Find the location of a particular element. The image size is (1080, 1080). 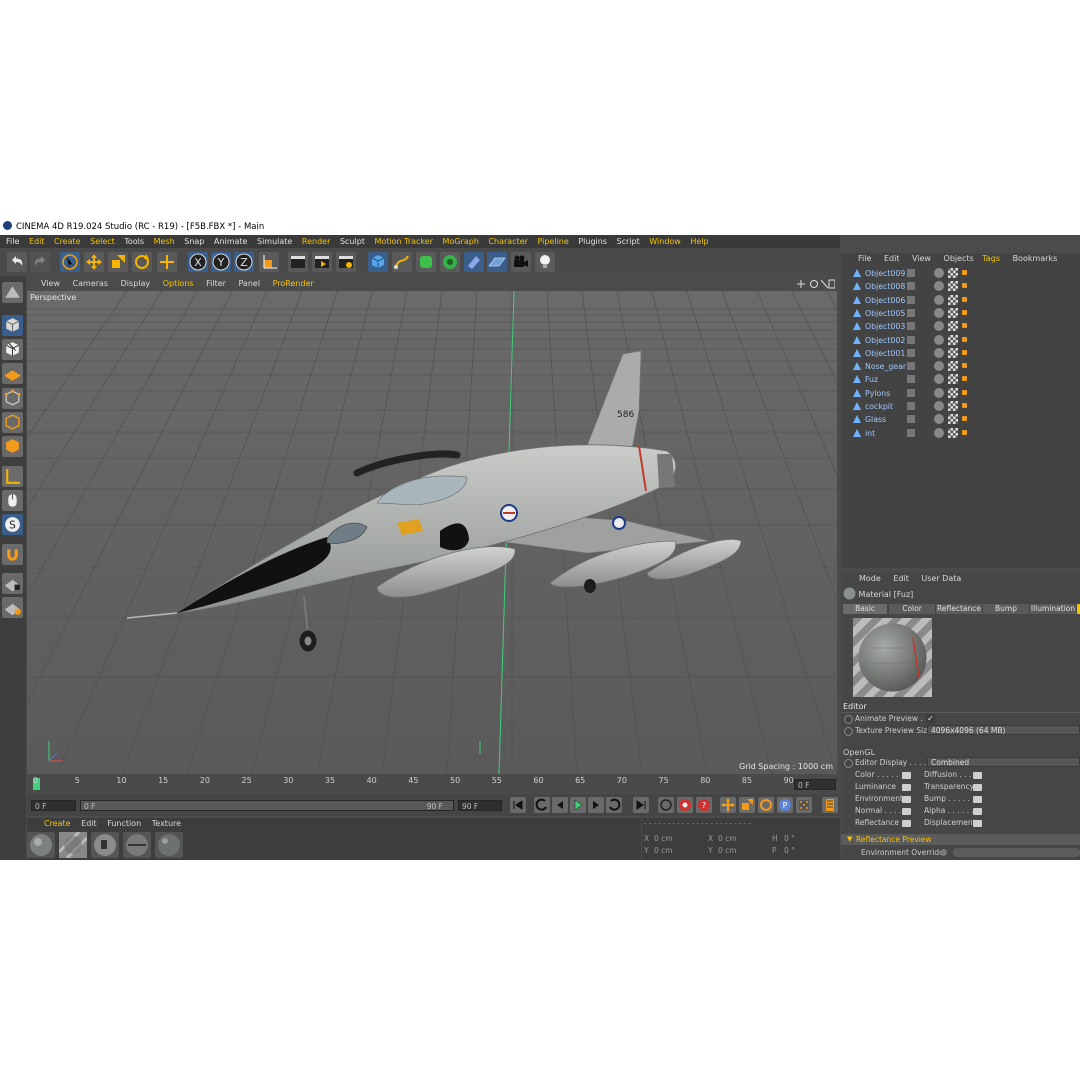

frame-range-slider: 0 F 90 F is located at coordinates (267, 805).